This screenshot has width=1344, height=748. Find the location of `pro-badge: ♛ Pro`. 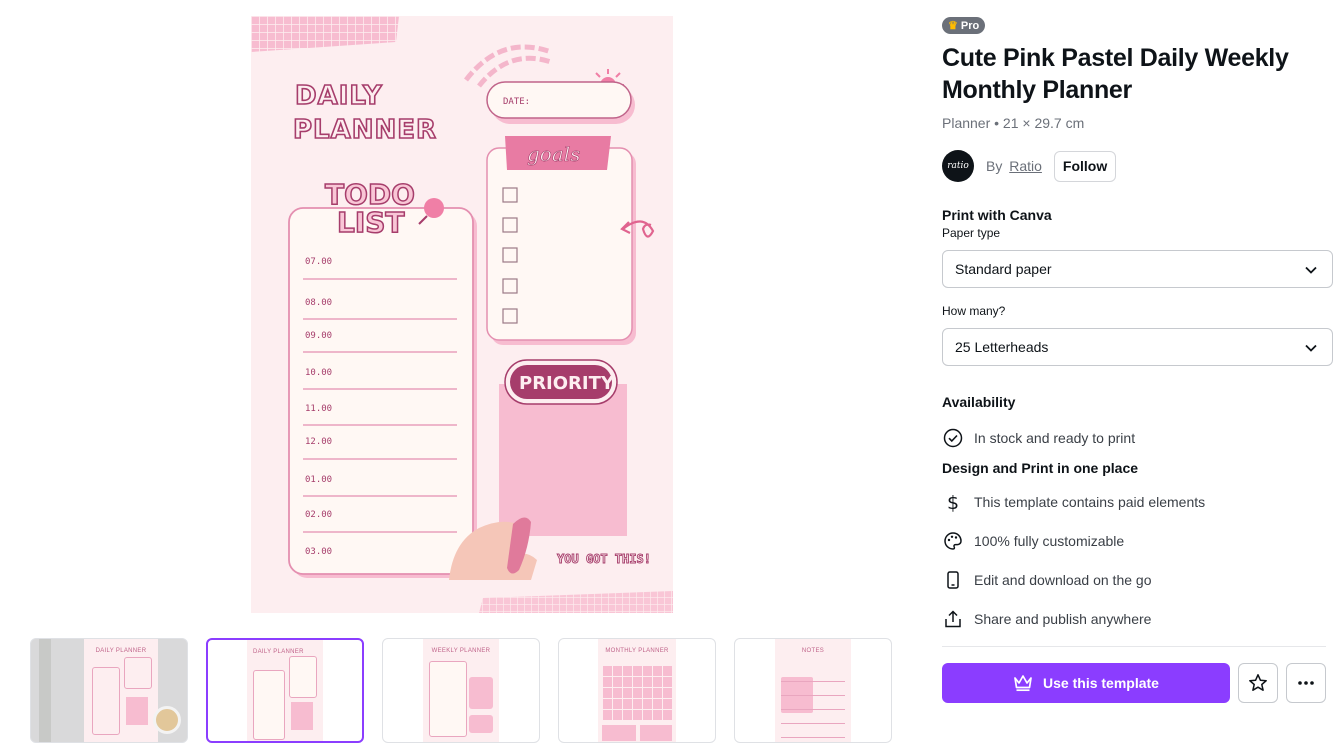

pro-badge: ♛ Pro is located at coordinates (964, 25).